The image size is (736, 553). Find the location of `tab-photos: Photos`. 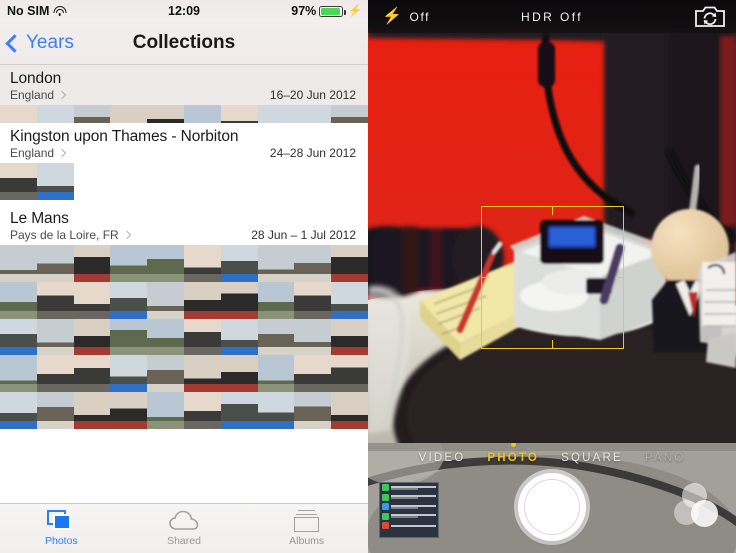

tab-photos: Photos is located at coordinates (61, 528).